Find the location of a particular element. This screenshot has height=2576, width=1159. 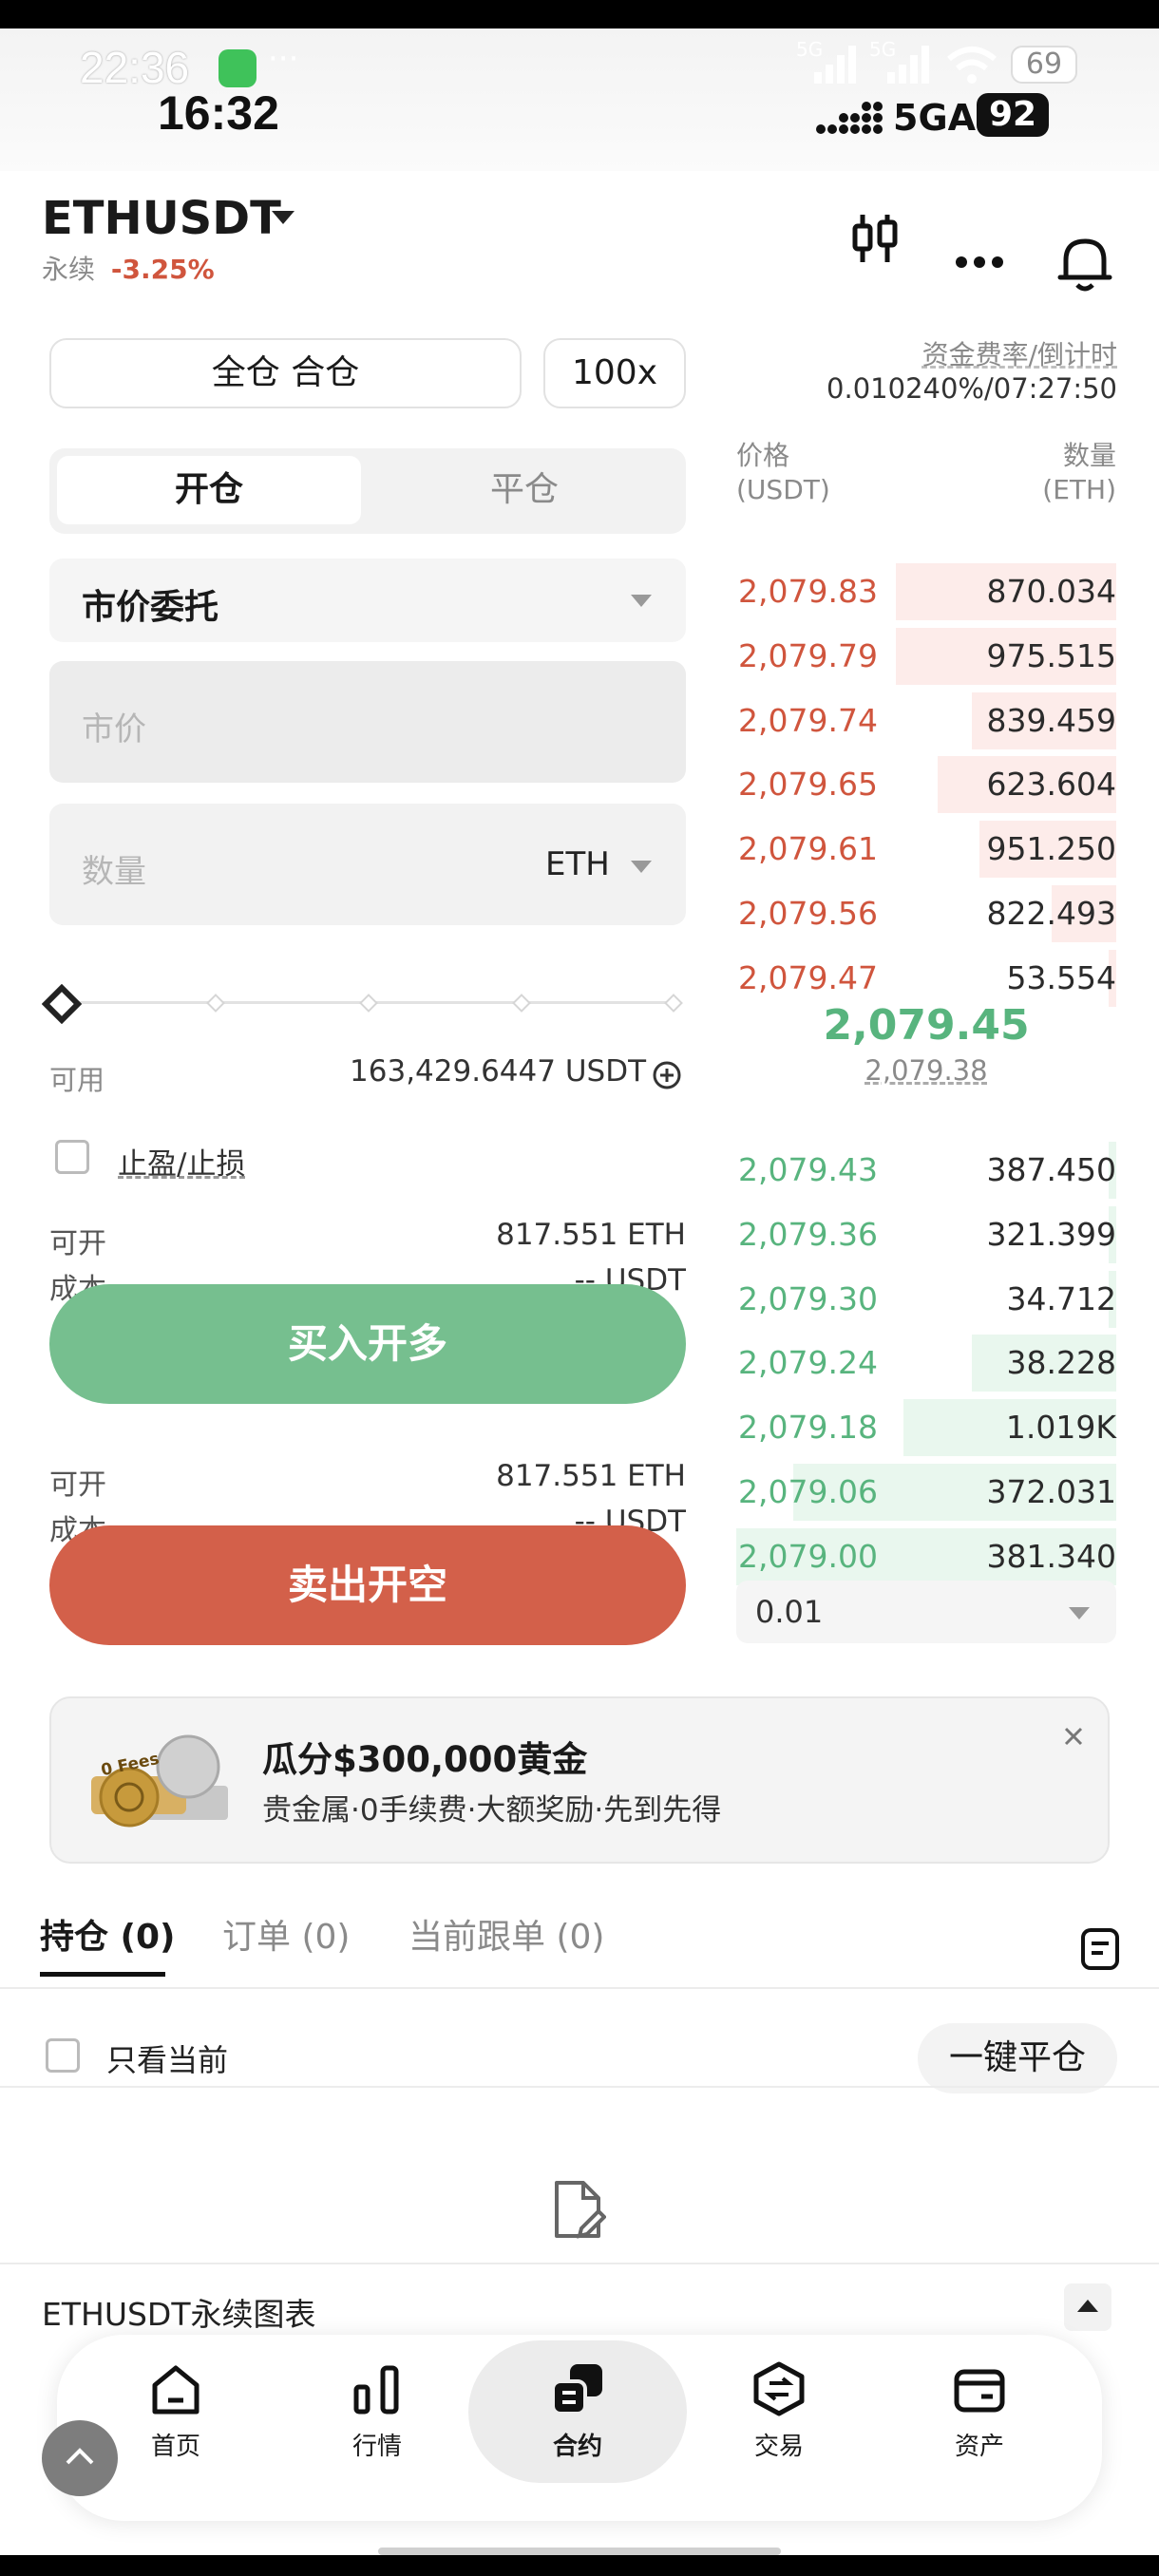

orderbook-price-header: 价格 (USDT) is located at coordinates (783, 472).